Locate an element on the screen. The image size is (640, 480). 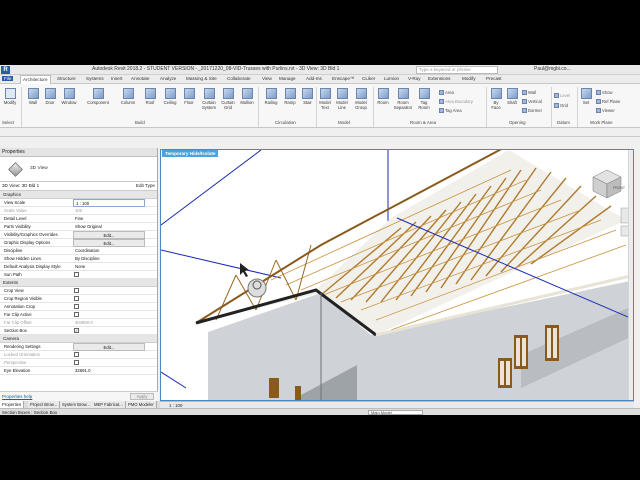
apply-button: Apply is located at coordinates (142, 396).